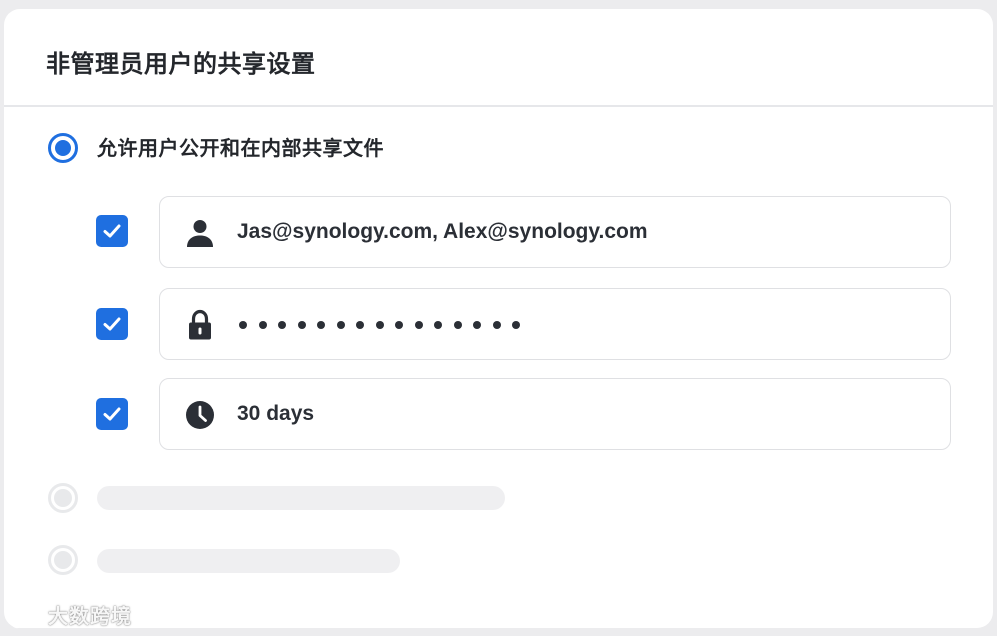 This screenshot has width=997, height=636. What do you see at coordinates (240, 149) in the screenshot?
I see `radio-allow-sharing-label: 允许用户公开和在内部共享文件` at bounding box center [240, 149].